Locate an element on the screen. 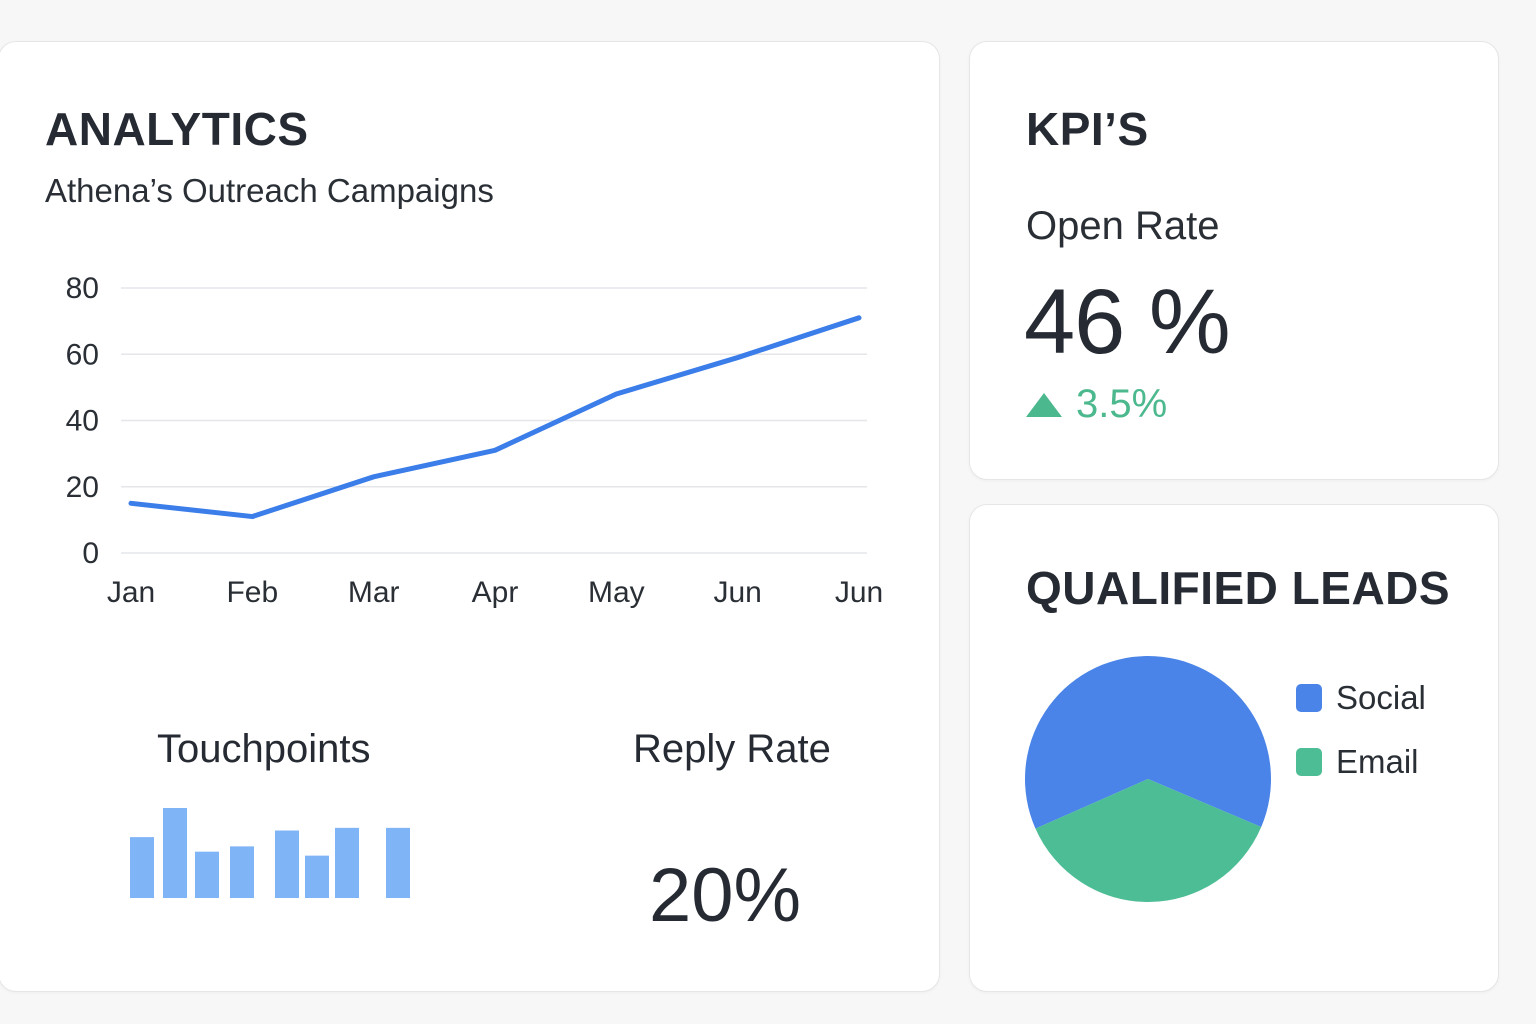  legend-swatch-social is located at coordinates (1309, 698).